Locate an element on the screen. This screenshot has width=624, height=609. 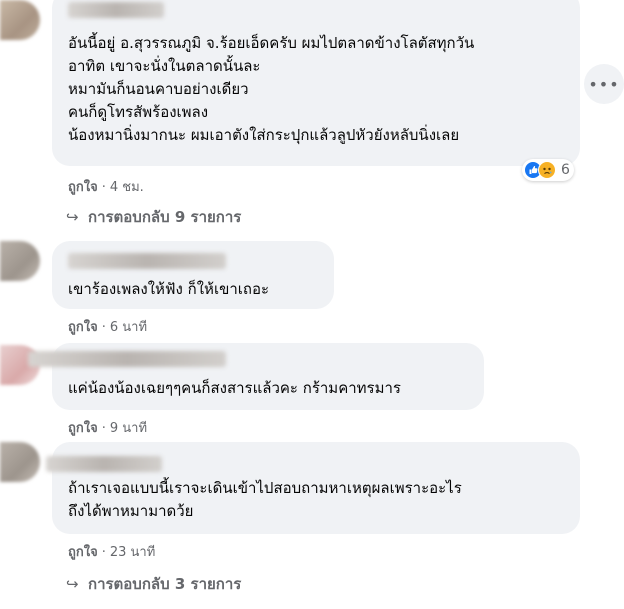
comment-timestamp: 4 ชม. is located at coordinates (127, 187).